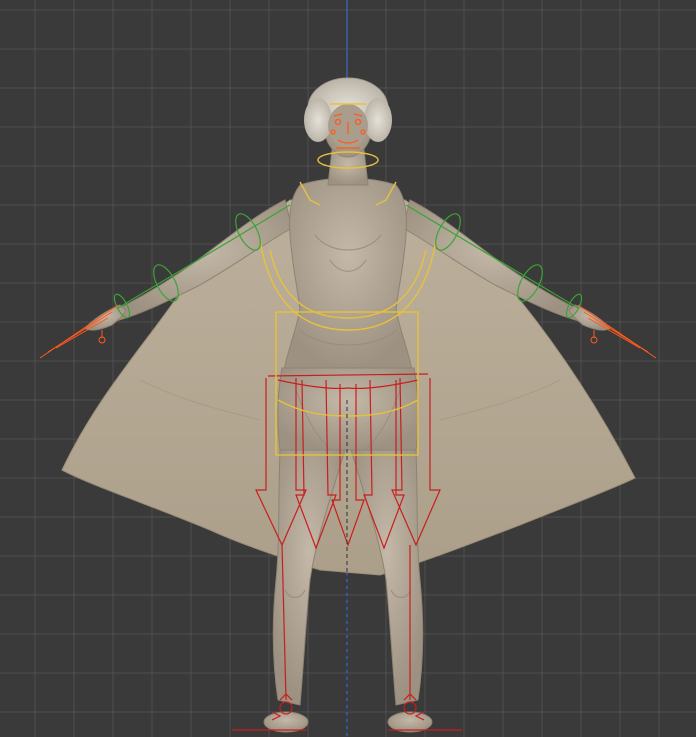 This screenshot has height=737, width=696. What do you see at coordinates (348, 274) in the screenshot?
I see `torso` at bounding box center [348, 274].